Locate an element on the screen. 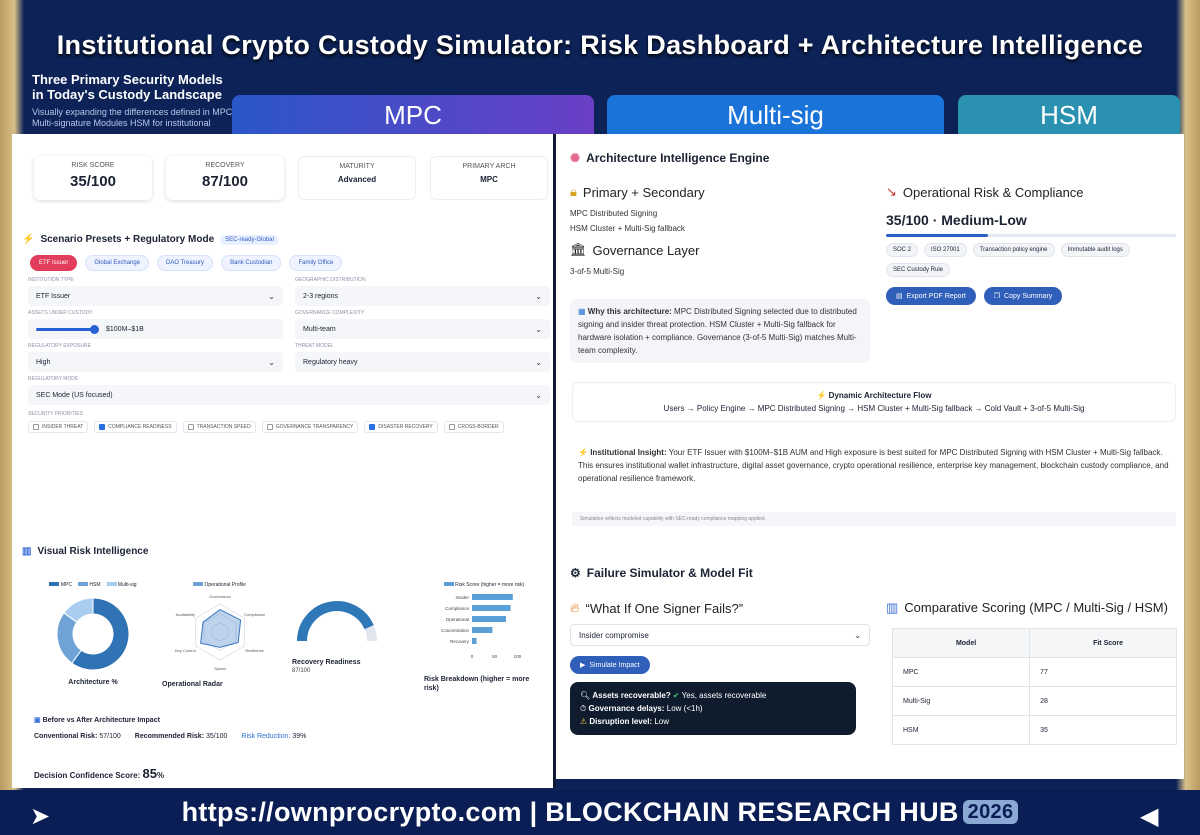 The width and height of the screenshot is (1200, 835). recovery-gauge: Recovery Readiness 87/100 is located at coordinates (347, 641).